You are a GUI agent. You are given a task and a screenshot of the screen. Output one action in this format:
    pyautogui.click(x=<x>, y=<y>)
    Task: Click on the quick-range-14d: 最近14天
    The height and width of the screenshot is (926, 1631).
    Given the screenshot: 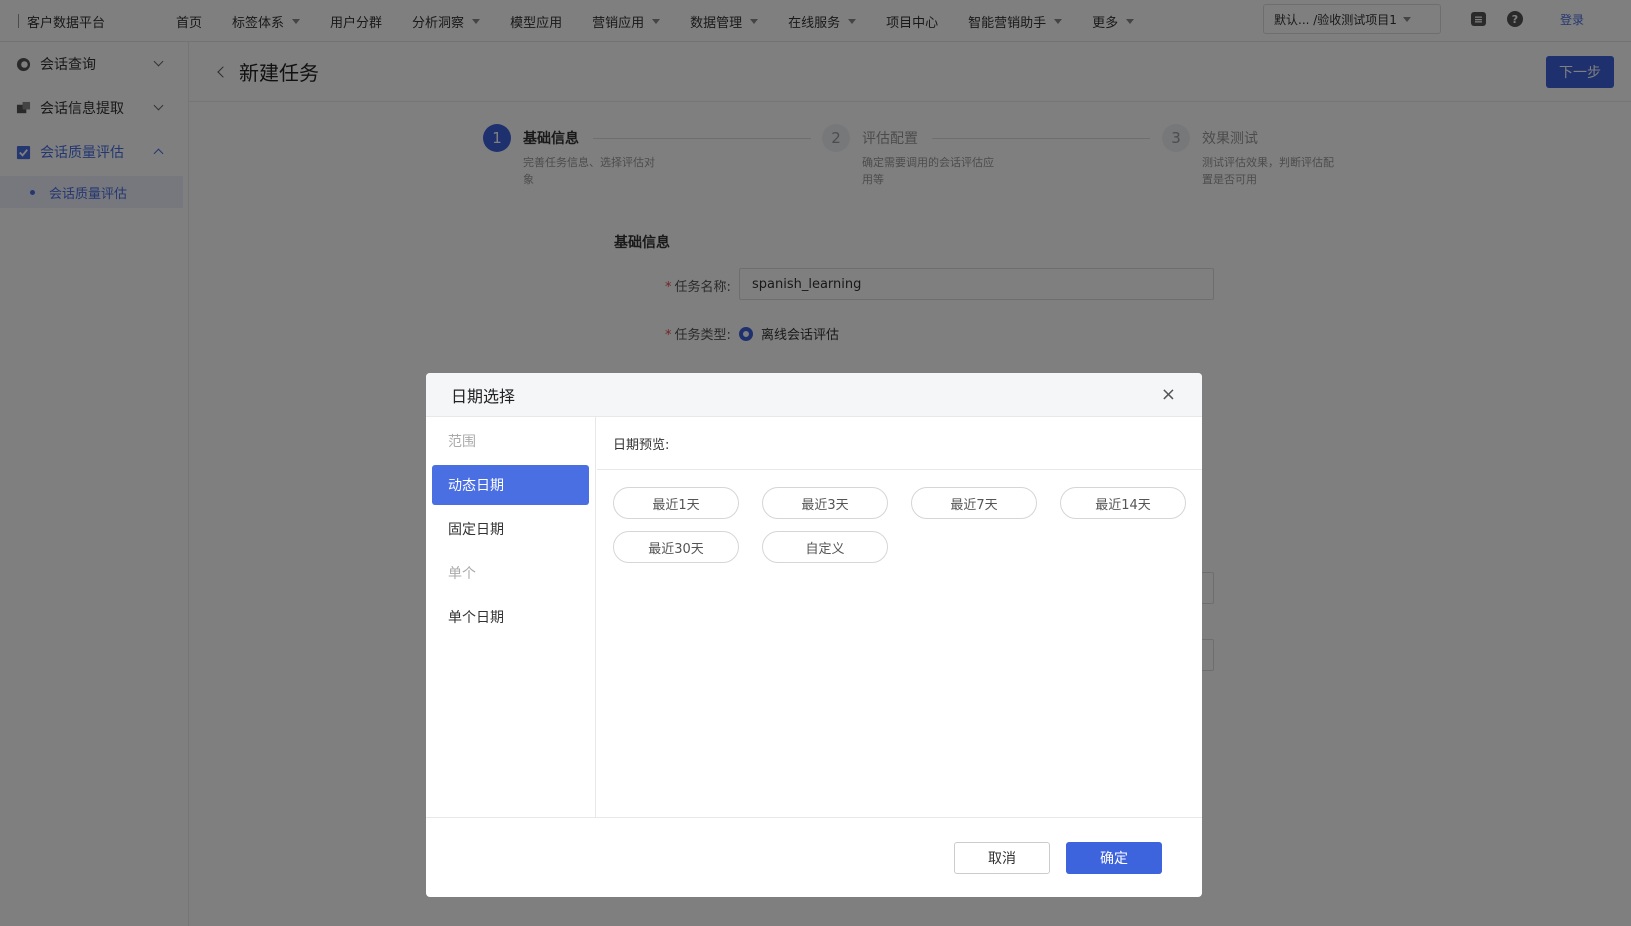 What is the action you would take?
    pyautogui.click(x=1123, y=503)
    